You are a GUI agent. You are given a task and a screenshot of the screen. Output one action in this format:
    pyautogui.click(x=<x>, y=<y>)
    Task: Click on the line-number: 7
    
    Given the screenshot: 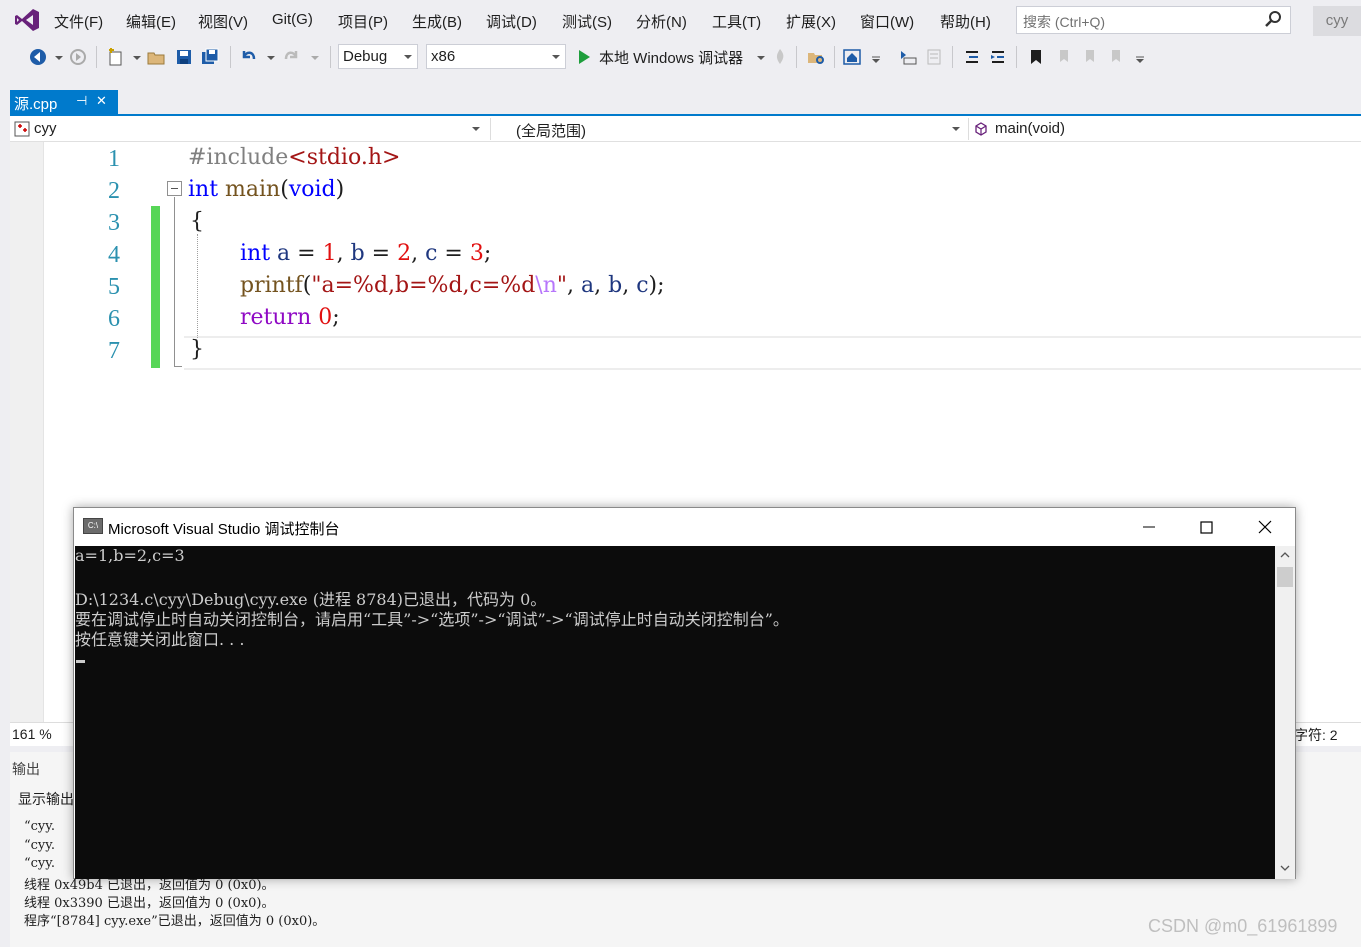 What is the action you would take?
    pyautogui.click(x=114, y=351)
    